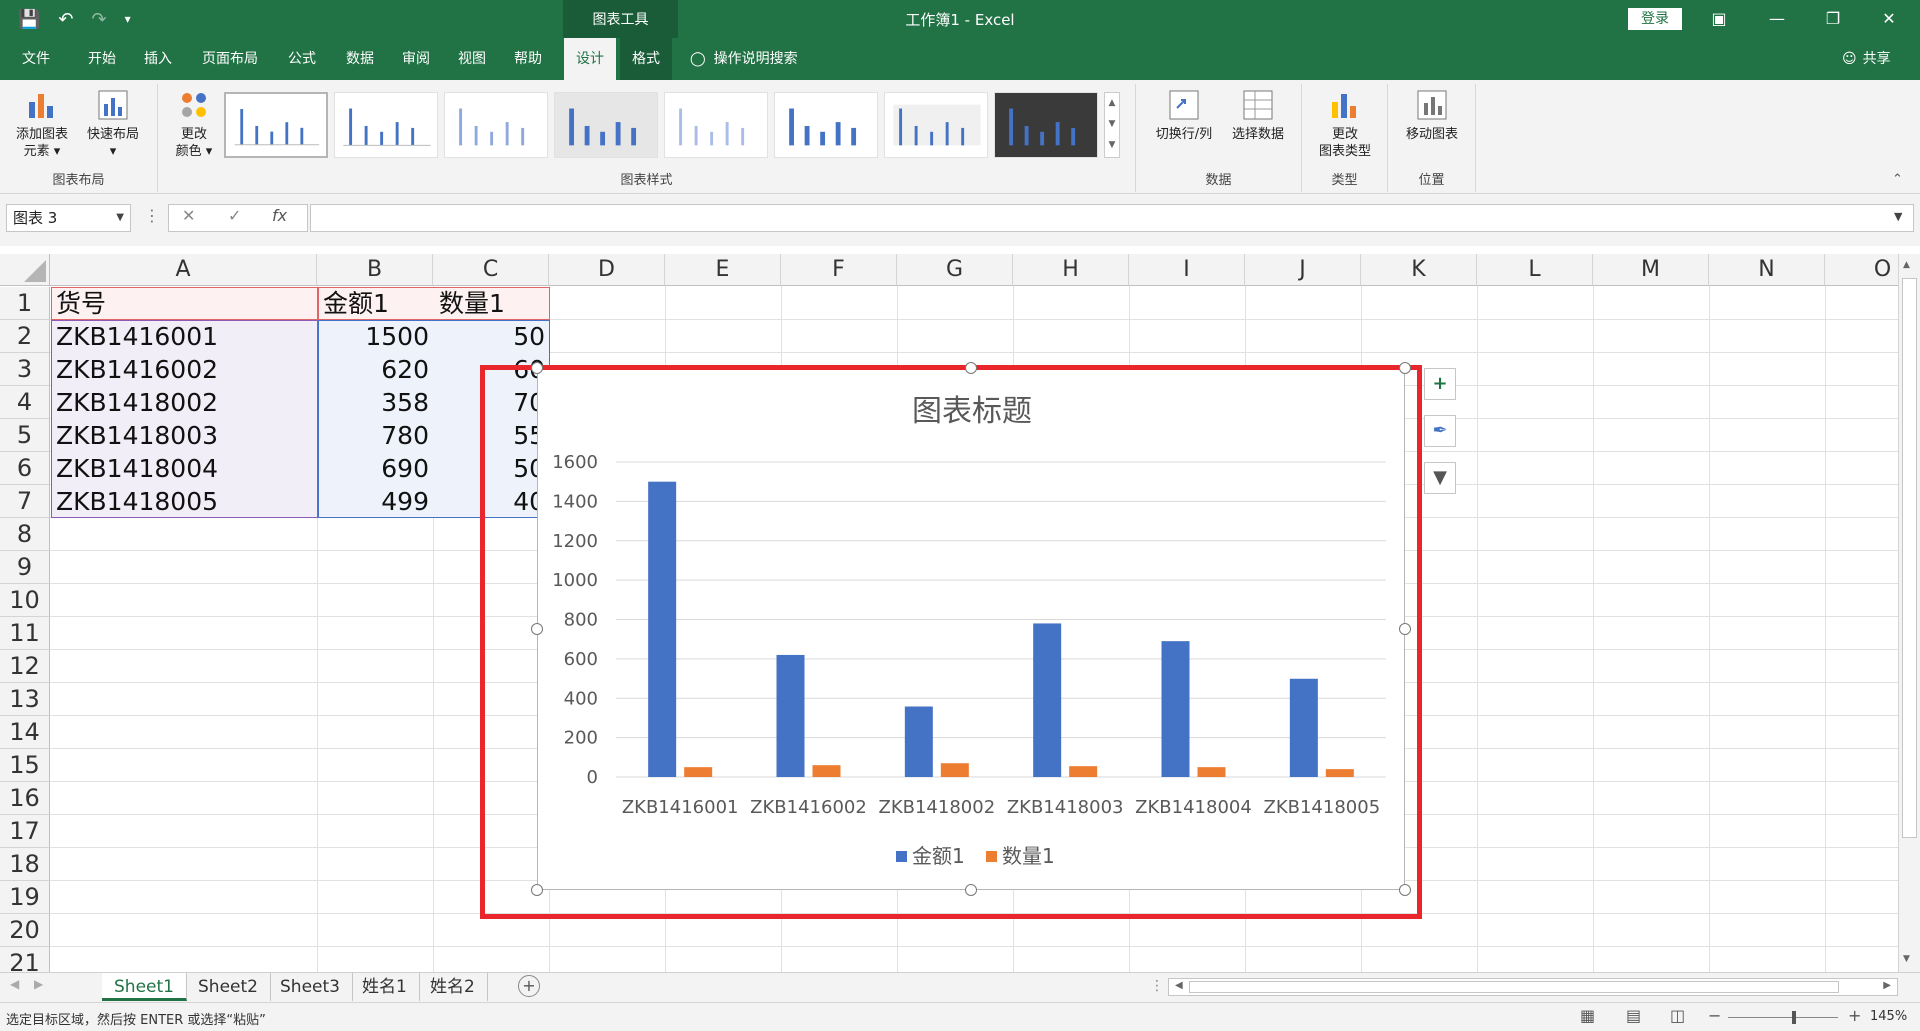 The height and width of the screenshot is (1031, 1920). Describe the element at coordinates (385, 987) in the screenshot. I see `sheet-tab-name1: 姓名1` at that location.